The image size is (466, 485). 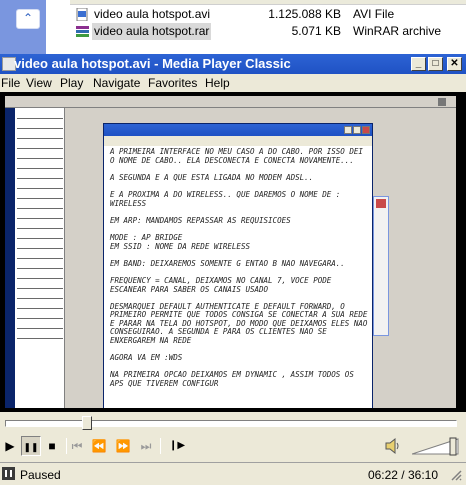 What do you see at coordinates (28, 19) in the screenshot?
I see `collapse-button: ⌃` at bounding box center [28, 19].